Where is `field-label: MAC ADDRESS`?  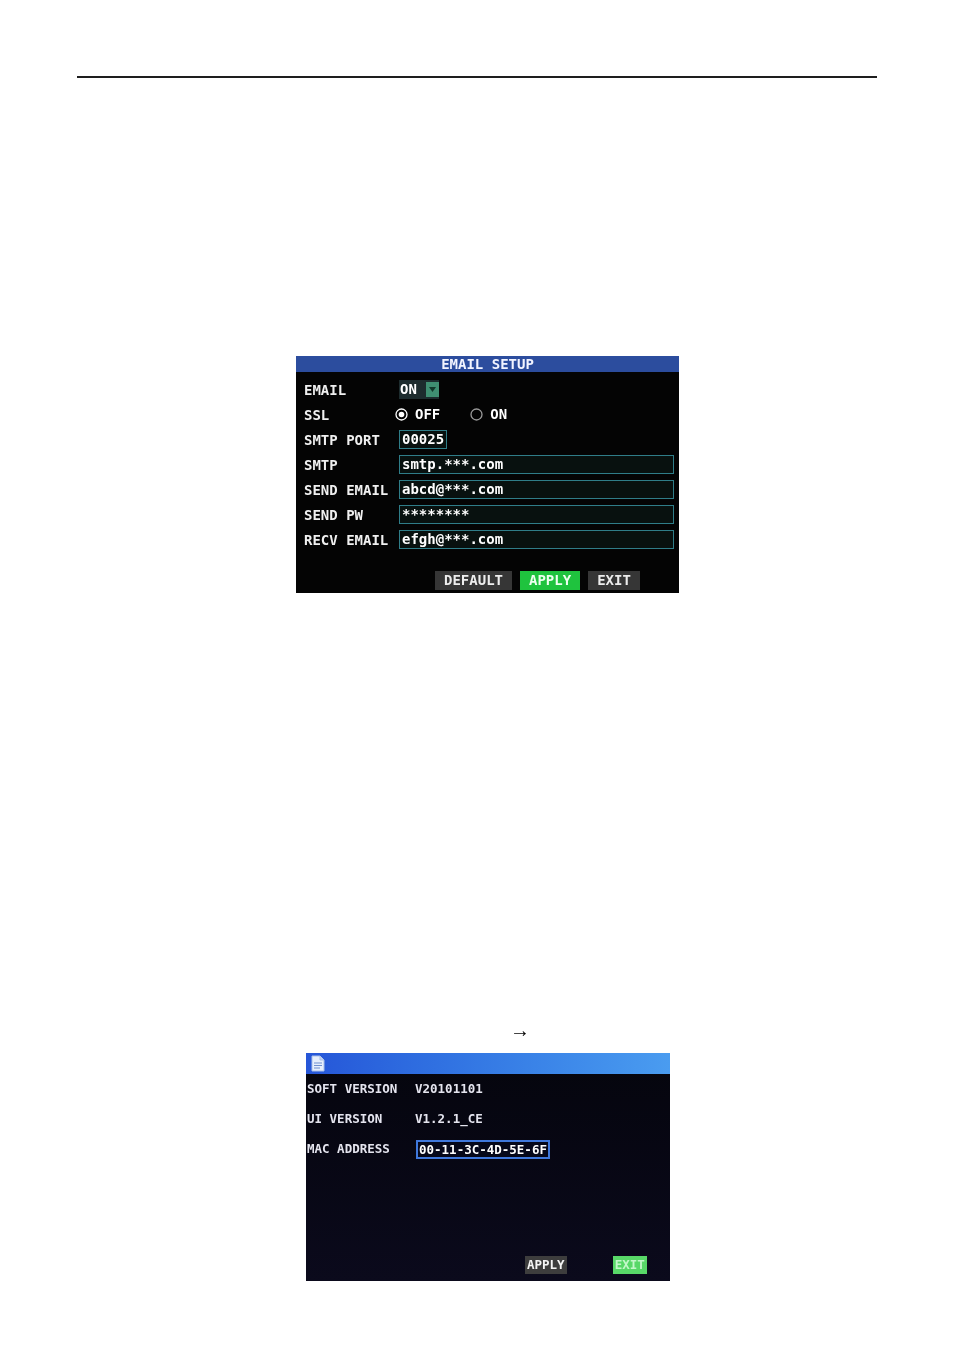
field-label: MAC ADDRESS is located at coordinates (348, 1149).